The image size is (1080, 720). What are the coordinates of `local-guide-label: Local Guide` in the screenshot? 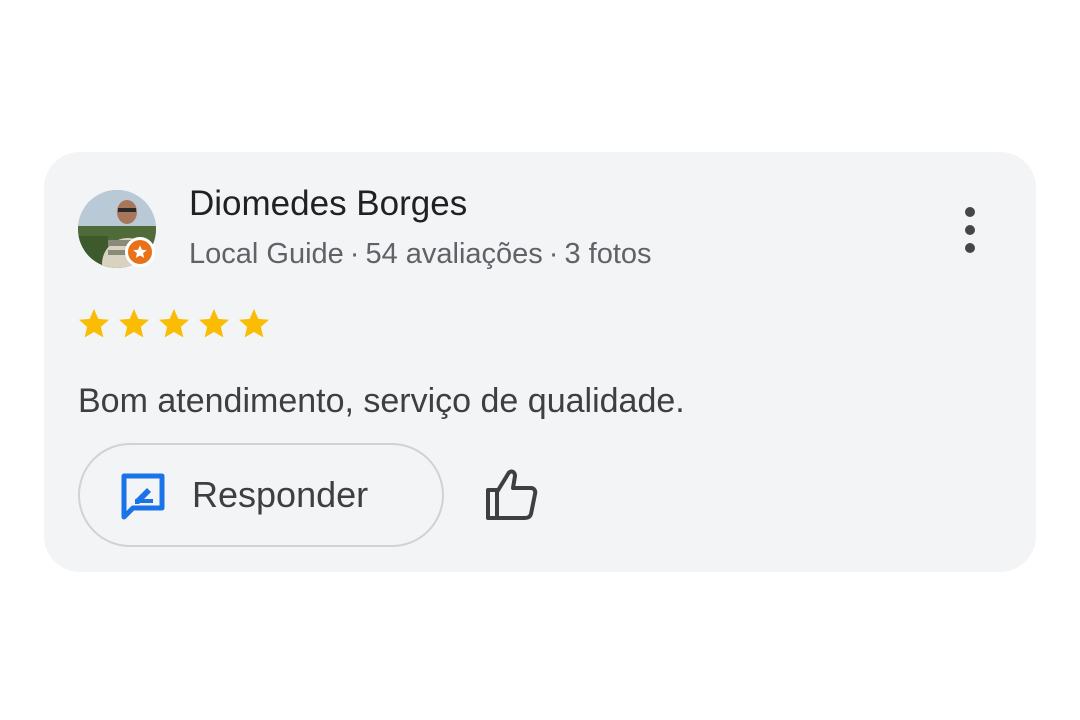 It's located at (266, 254).